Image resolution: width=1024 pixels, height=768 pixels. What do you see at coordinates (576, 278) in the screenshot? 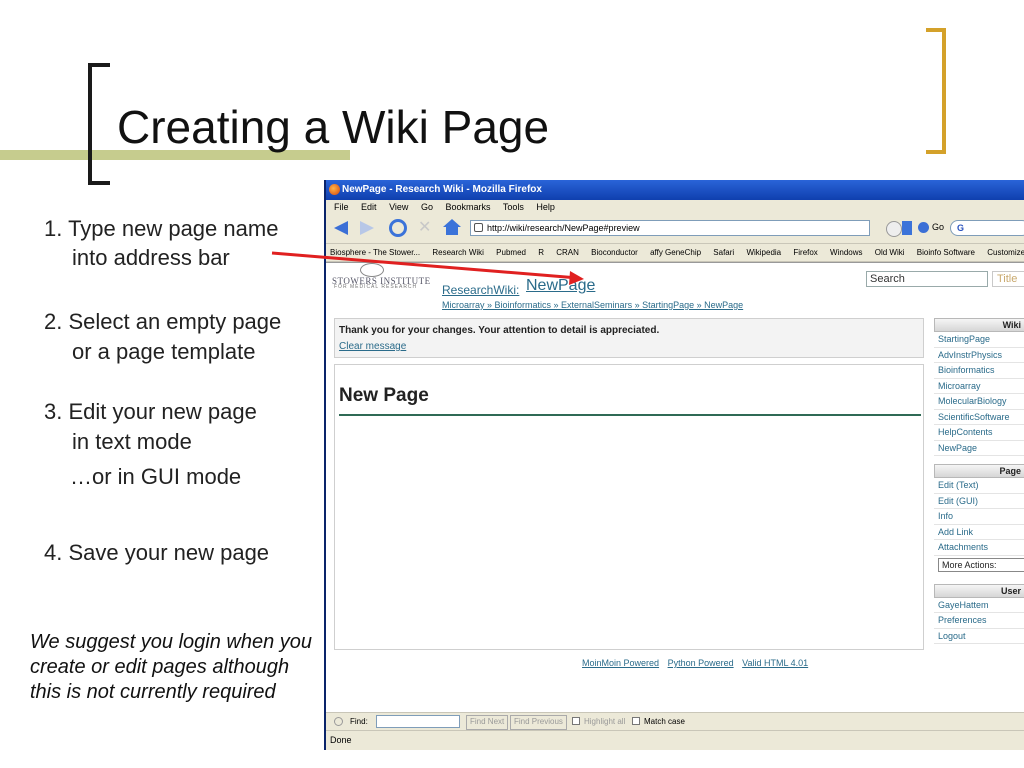
I see `arrow-head` at bounding box center [576, 278].